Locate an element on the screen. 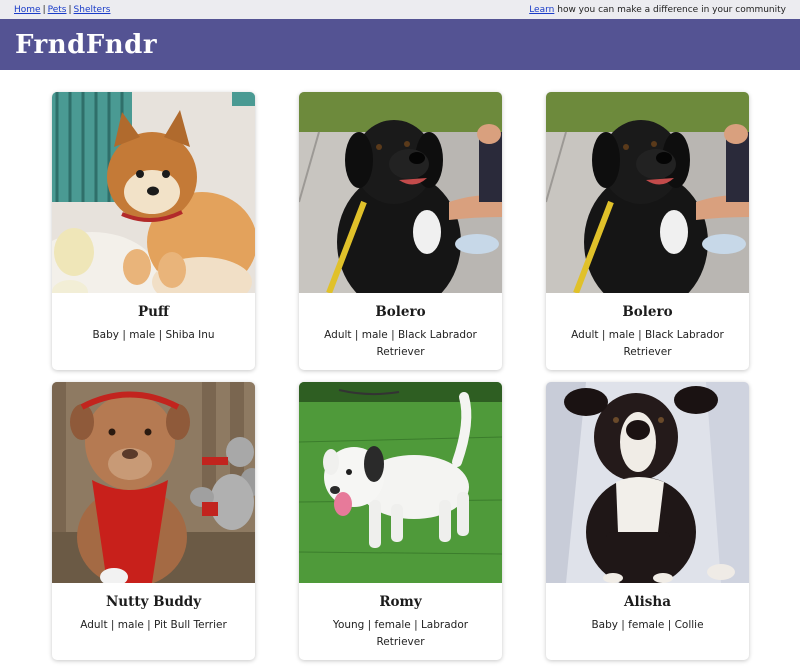  pet-details: Baby | male | Shiba Inu is located at coordinates (153, 335).